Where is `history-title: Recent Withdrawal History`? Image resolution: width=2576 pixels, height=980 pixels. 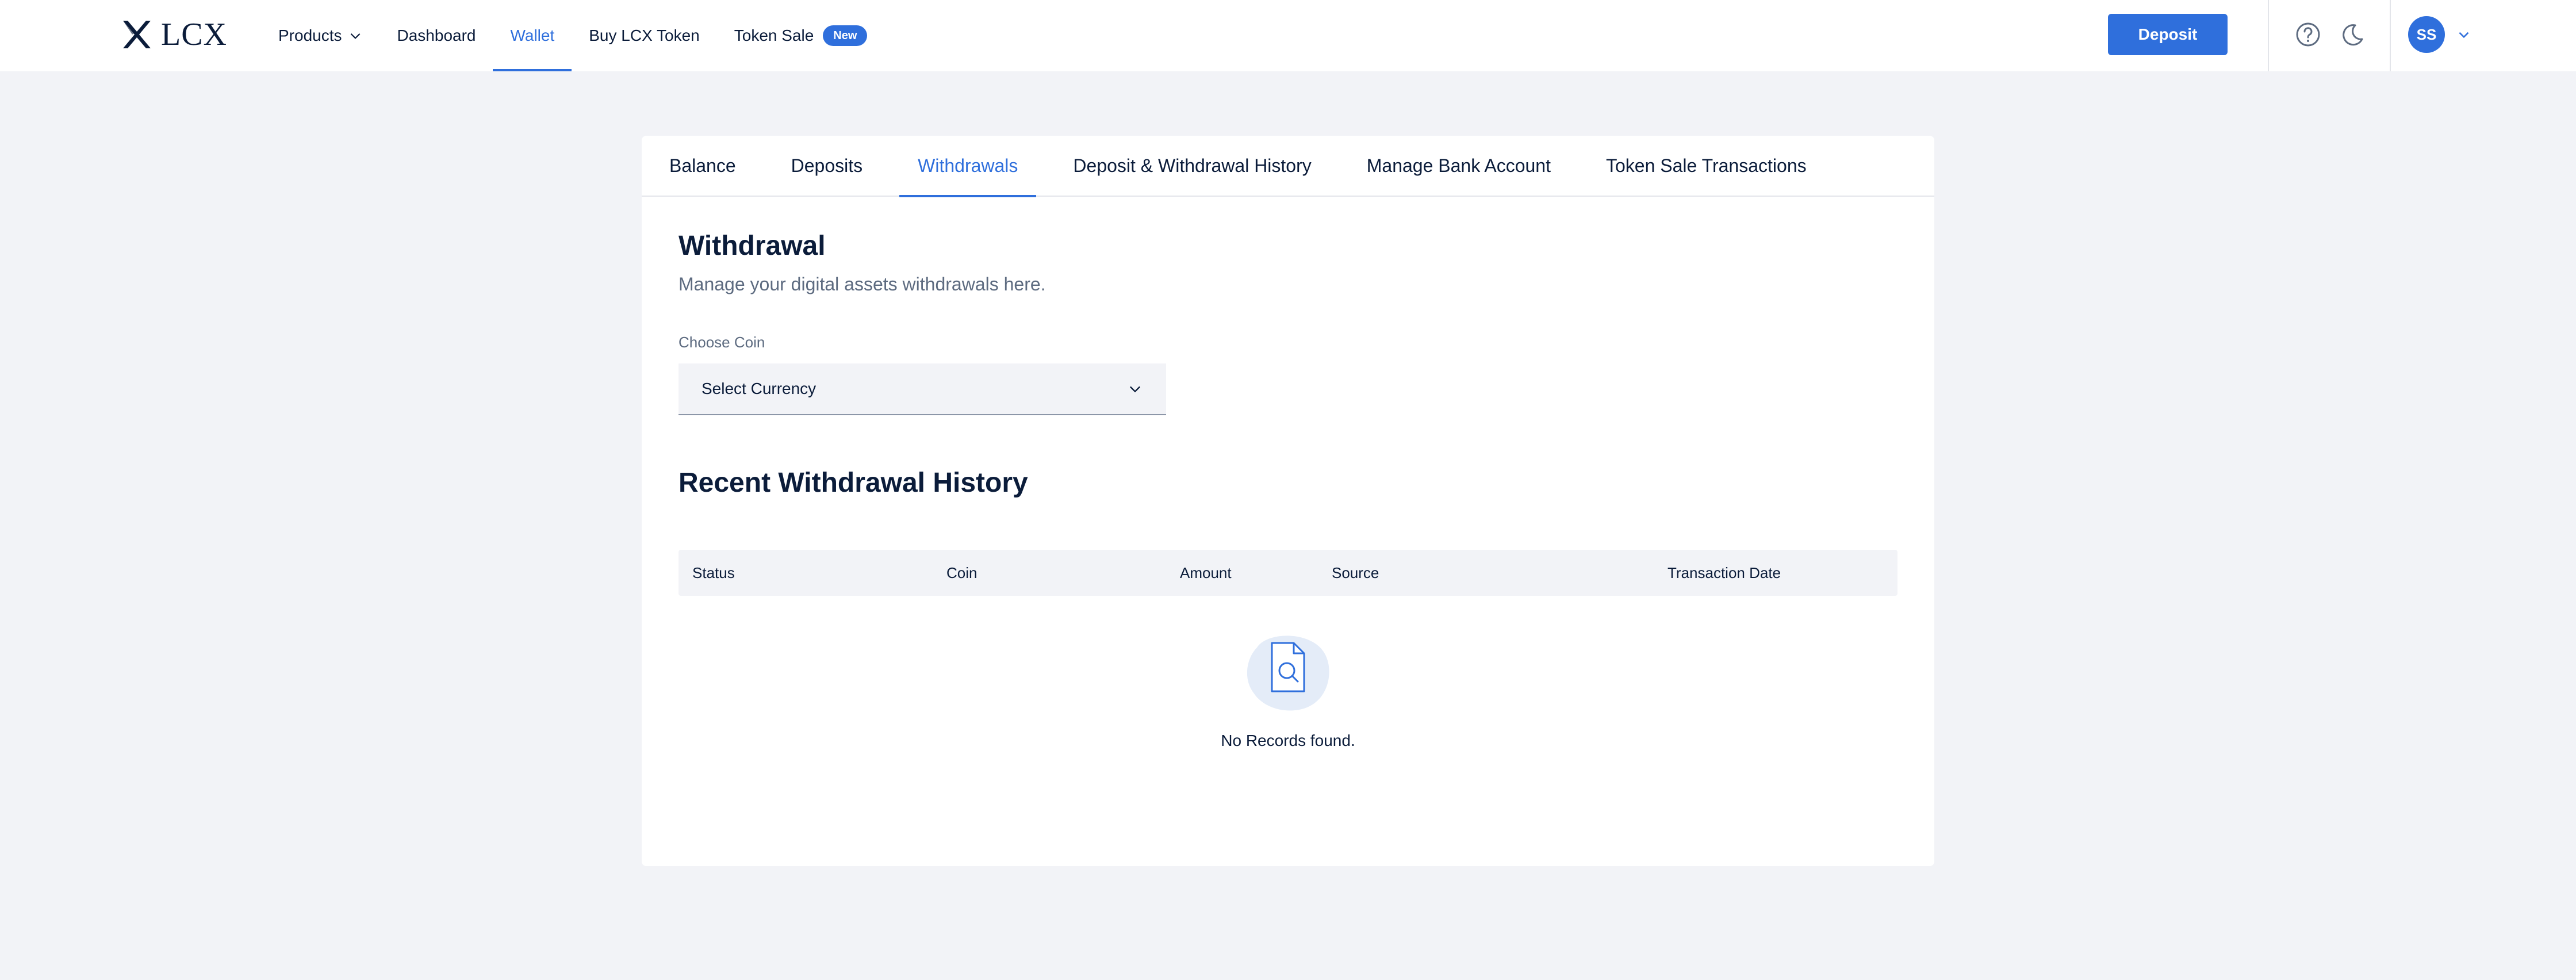
history-title: Recent Withdrawal History is located at coordinates (853, 483).